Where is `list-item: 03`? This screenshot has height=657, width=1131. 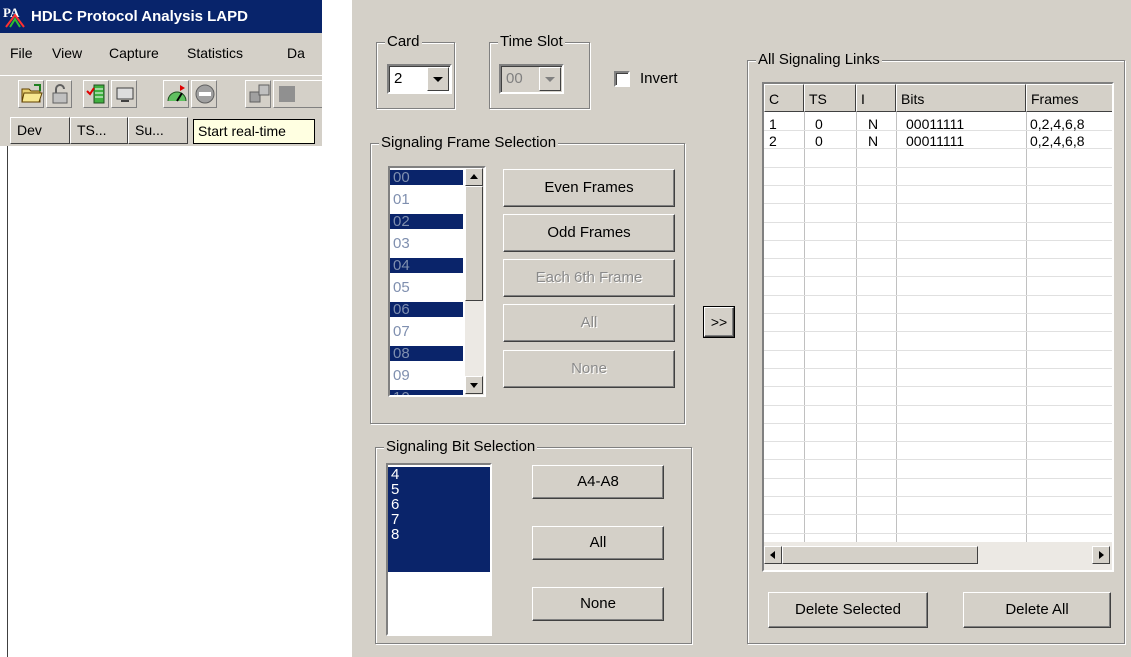 list-item: 03 is located at coordinates (426, 243).